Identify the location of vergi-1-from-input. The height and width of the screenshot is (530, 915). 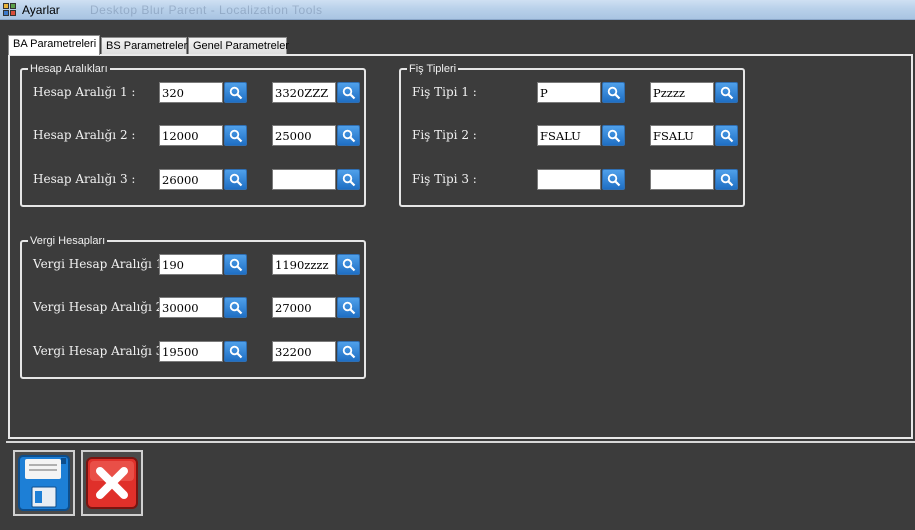
(191, 264).